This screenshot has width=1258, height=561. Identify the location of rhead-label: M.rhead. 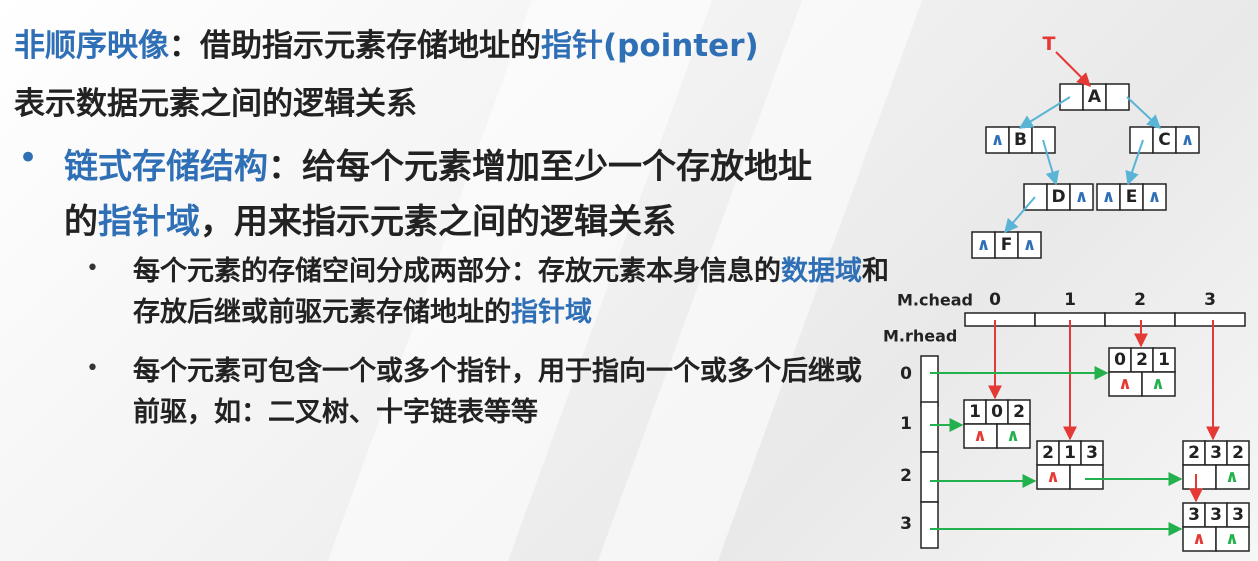
(920, 336).